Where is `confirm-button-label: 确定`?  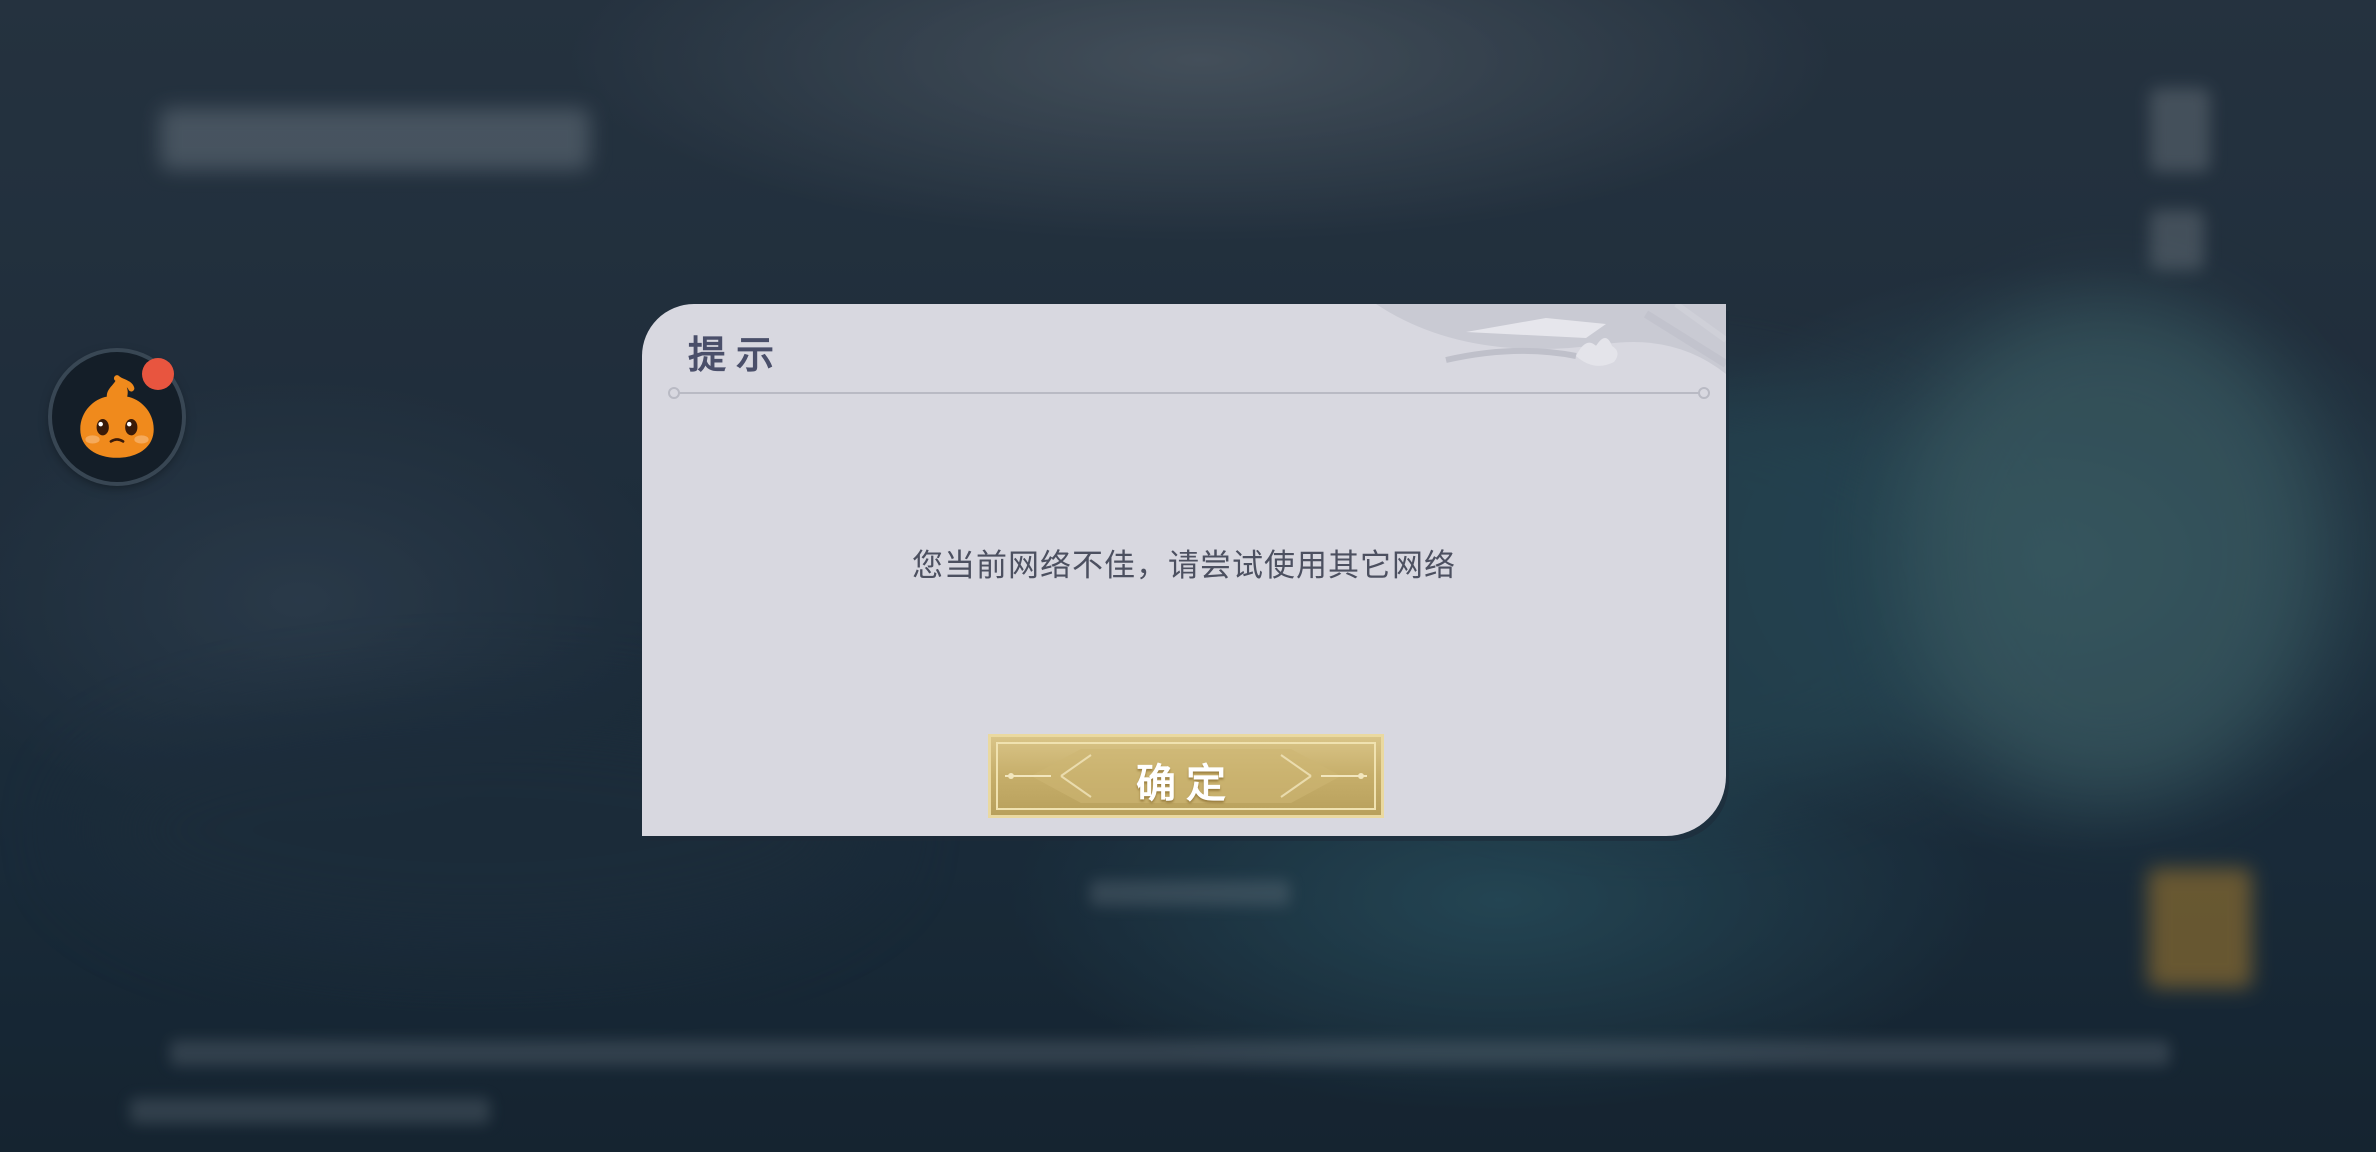 confirm-button-label: 确定 is located at coordinates (1186, 783).